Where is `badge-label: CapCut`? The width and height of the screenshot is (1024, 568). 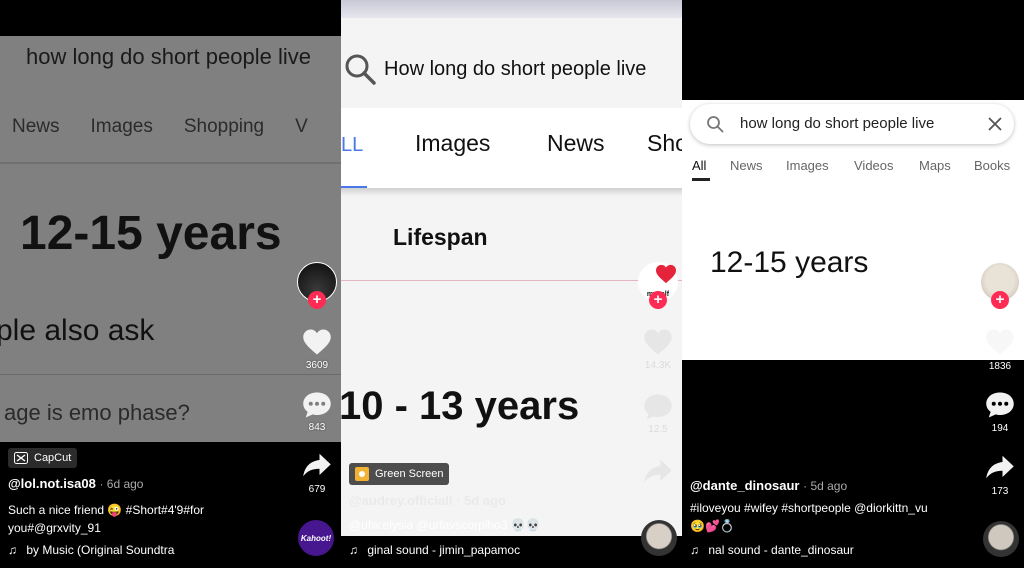
badge-label: CapCut is located at coordinates (53, 458).